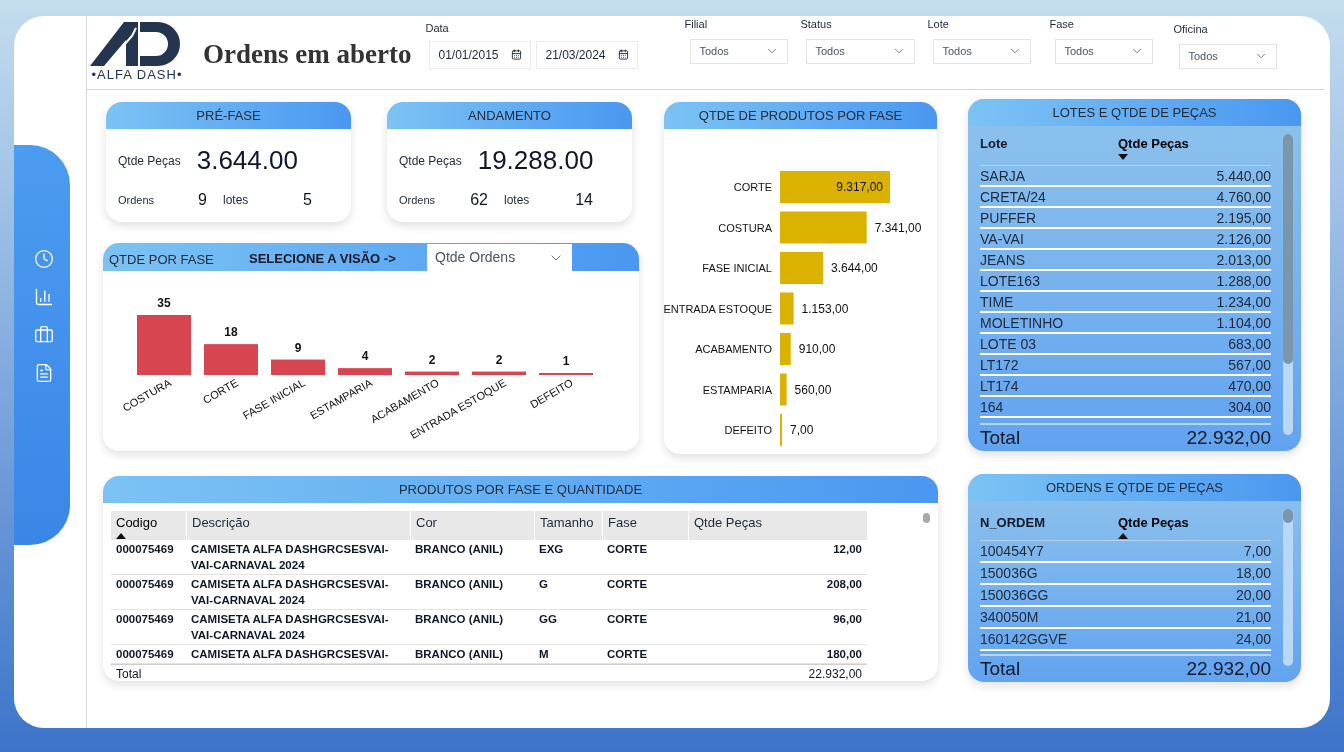  I want to click on column-header: N_ORDEM, so click(1049, 523).